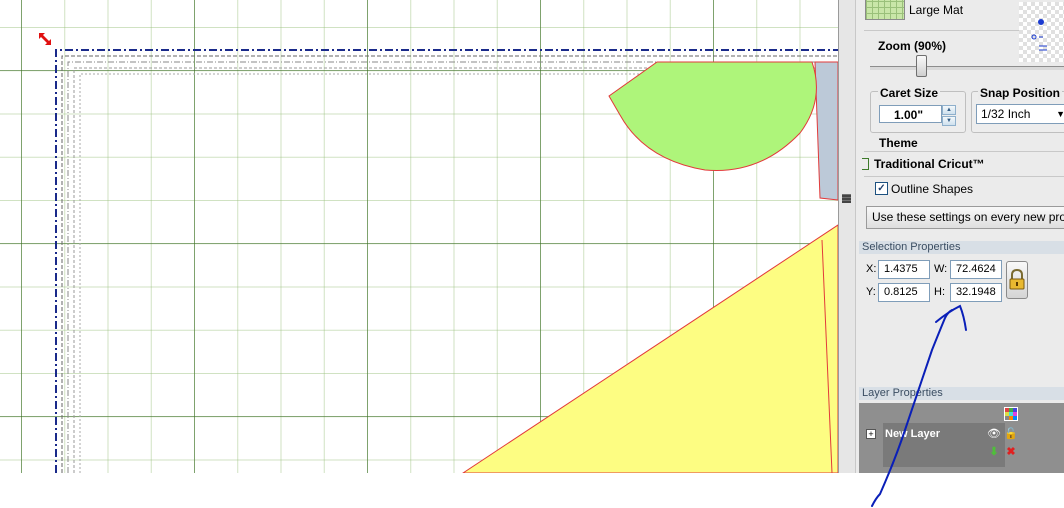 This screenshot has height=508, width=1064. I want to click on h-input: 32.1948, so click(976, 292).